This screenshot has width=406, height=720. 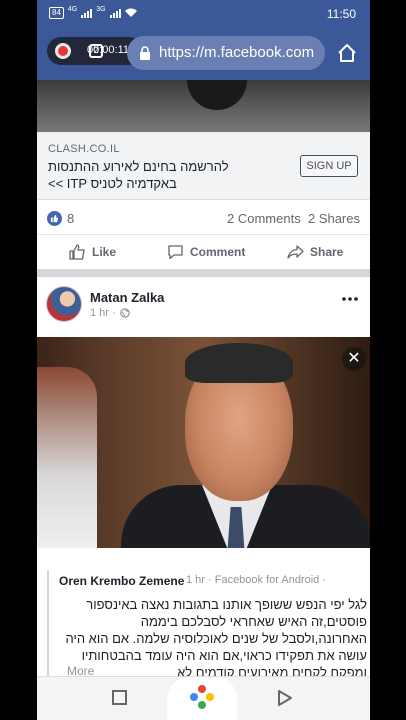 I want to click on thumbs-up-icon, so click(x=77, y=252).